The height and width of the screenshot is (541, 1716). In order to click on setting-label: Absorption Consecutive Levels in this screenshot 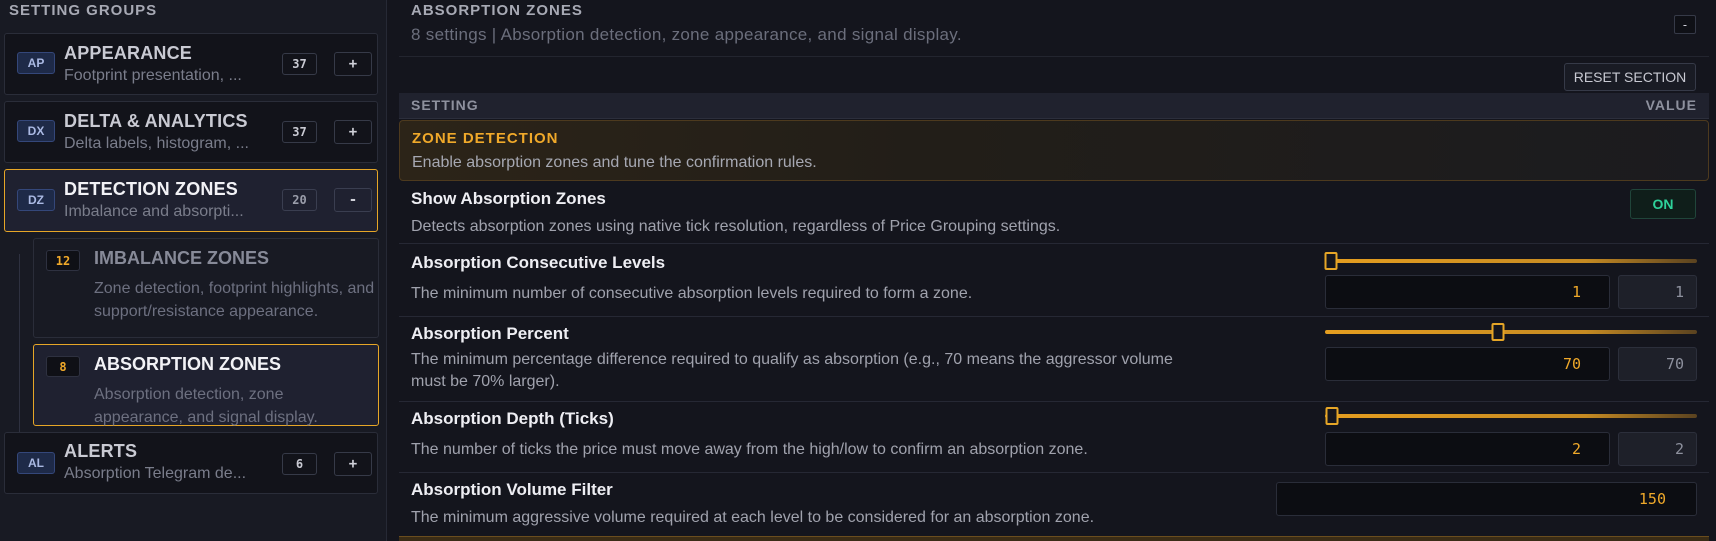, I will do `click(538, 262)`.